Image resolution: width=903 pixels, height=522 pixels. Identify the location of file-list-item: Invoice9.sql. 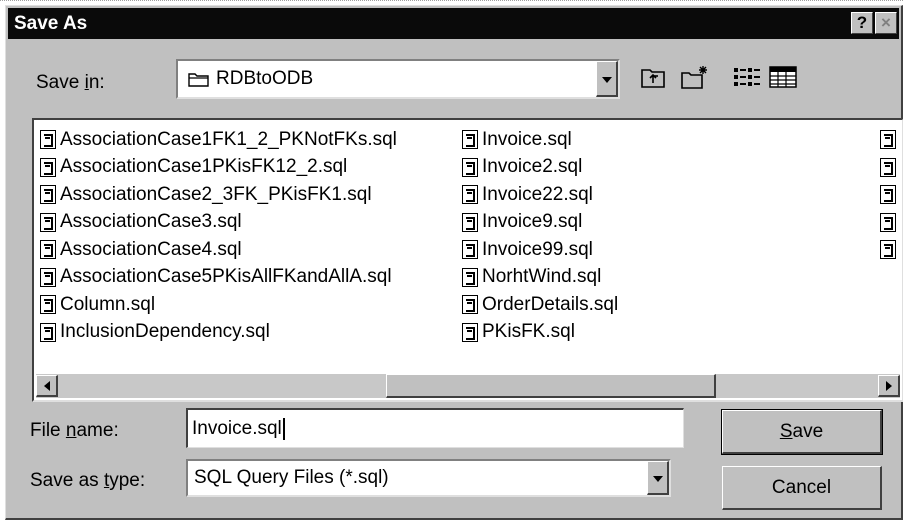
(540, 223).